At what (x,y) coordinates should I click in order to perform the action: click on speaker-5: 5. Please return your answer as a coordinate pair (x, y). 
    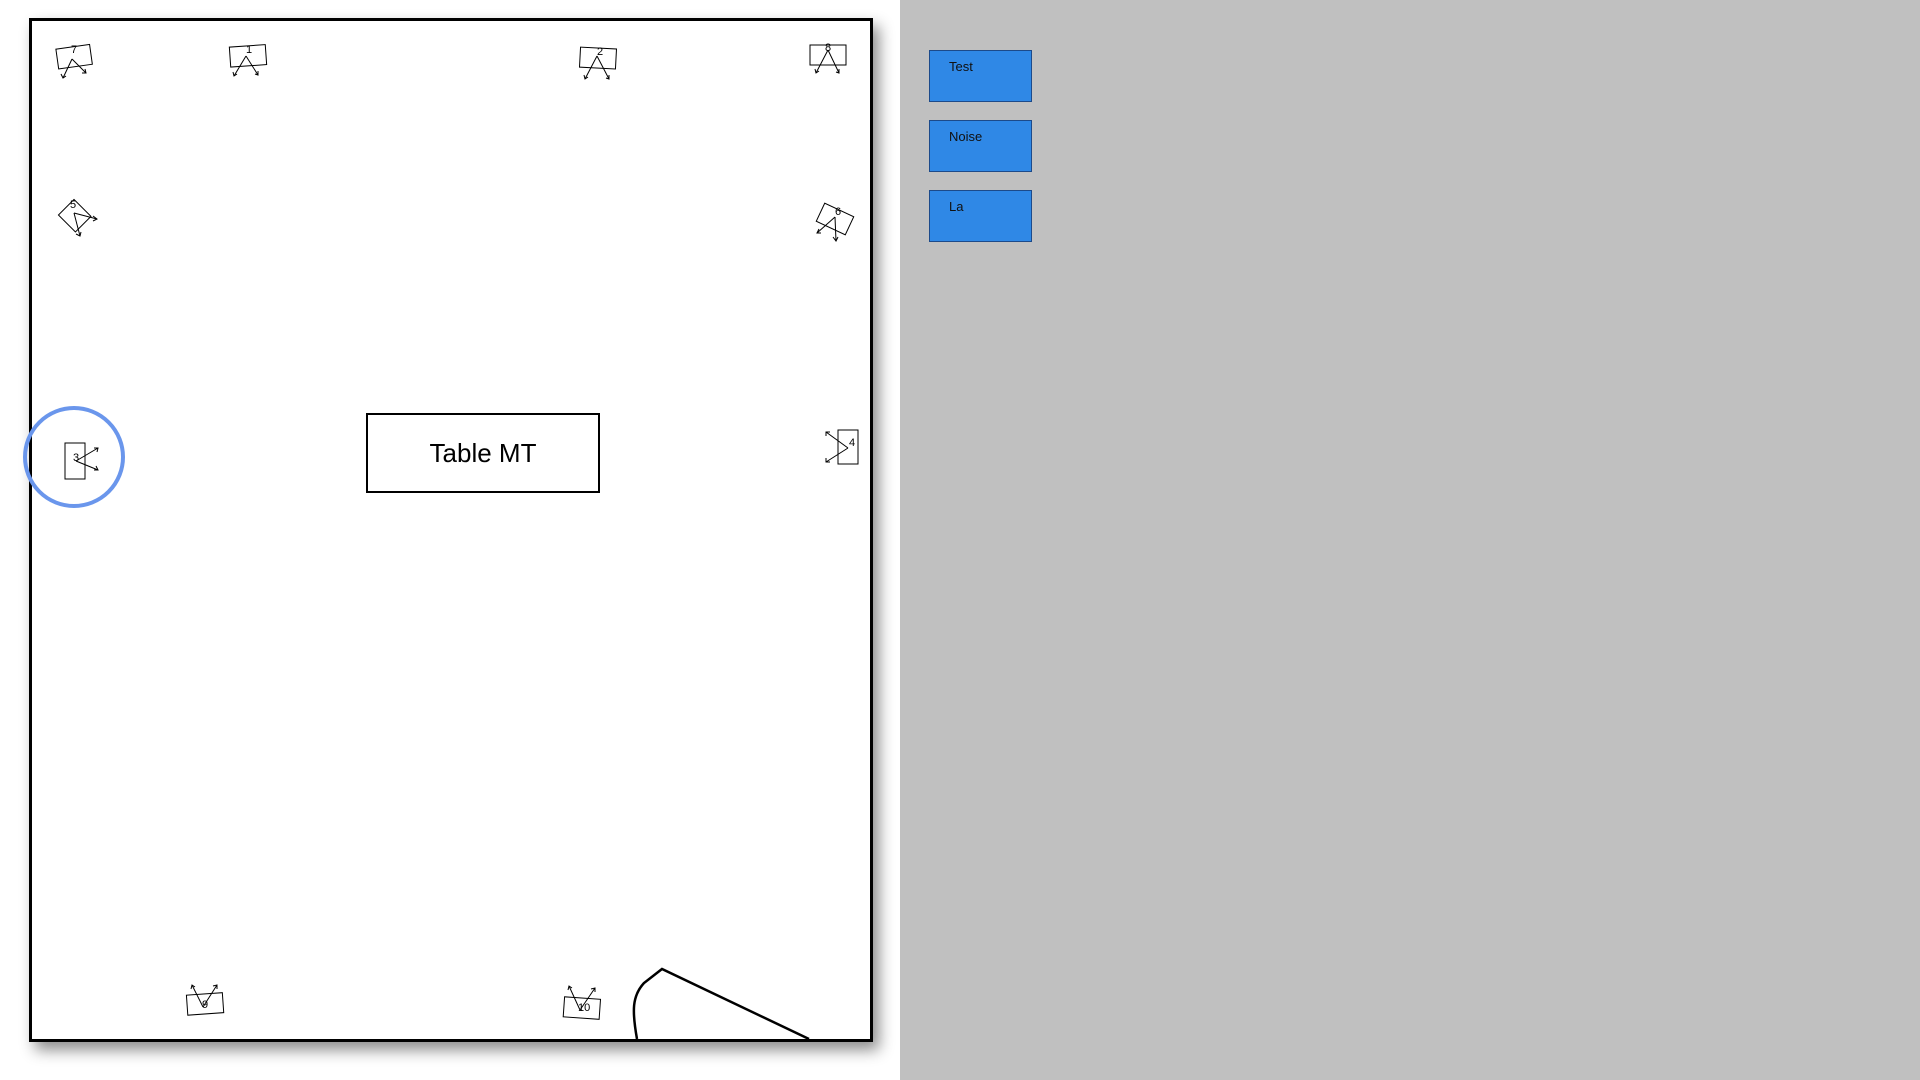
    Looking at the image, I should click on (76, 217).